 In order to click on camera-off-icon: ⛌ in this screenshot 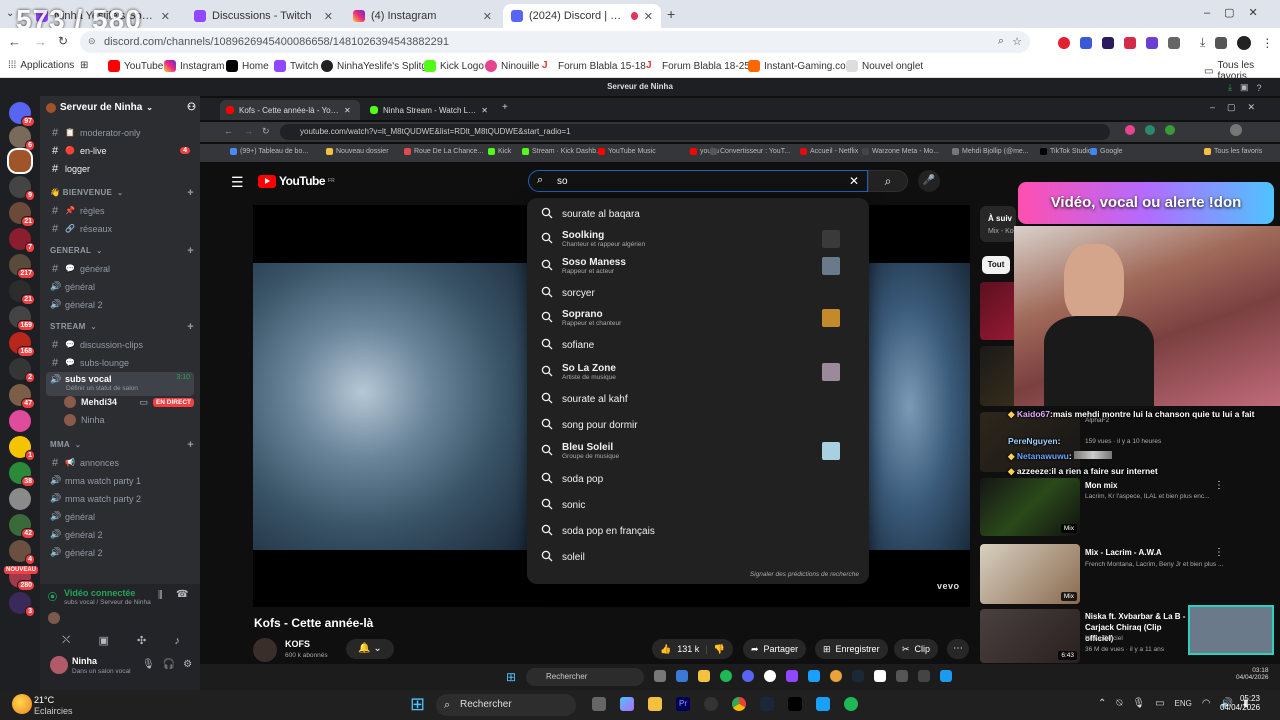, I will do `click(66, 640)`.